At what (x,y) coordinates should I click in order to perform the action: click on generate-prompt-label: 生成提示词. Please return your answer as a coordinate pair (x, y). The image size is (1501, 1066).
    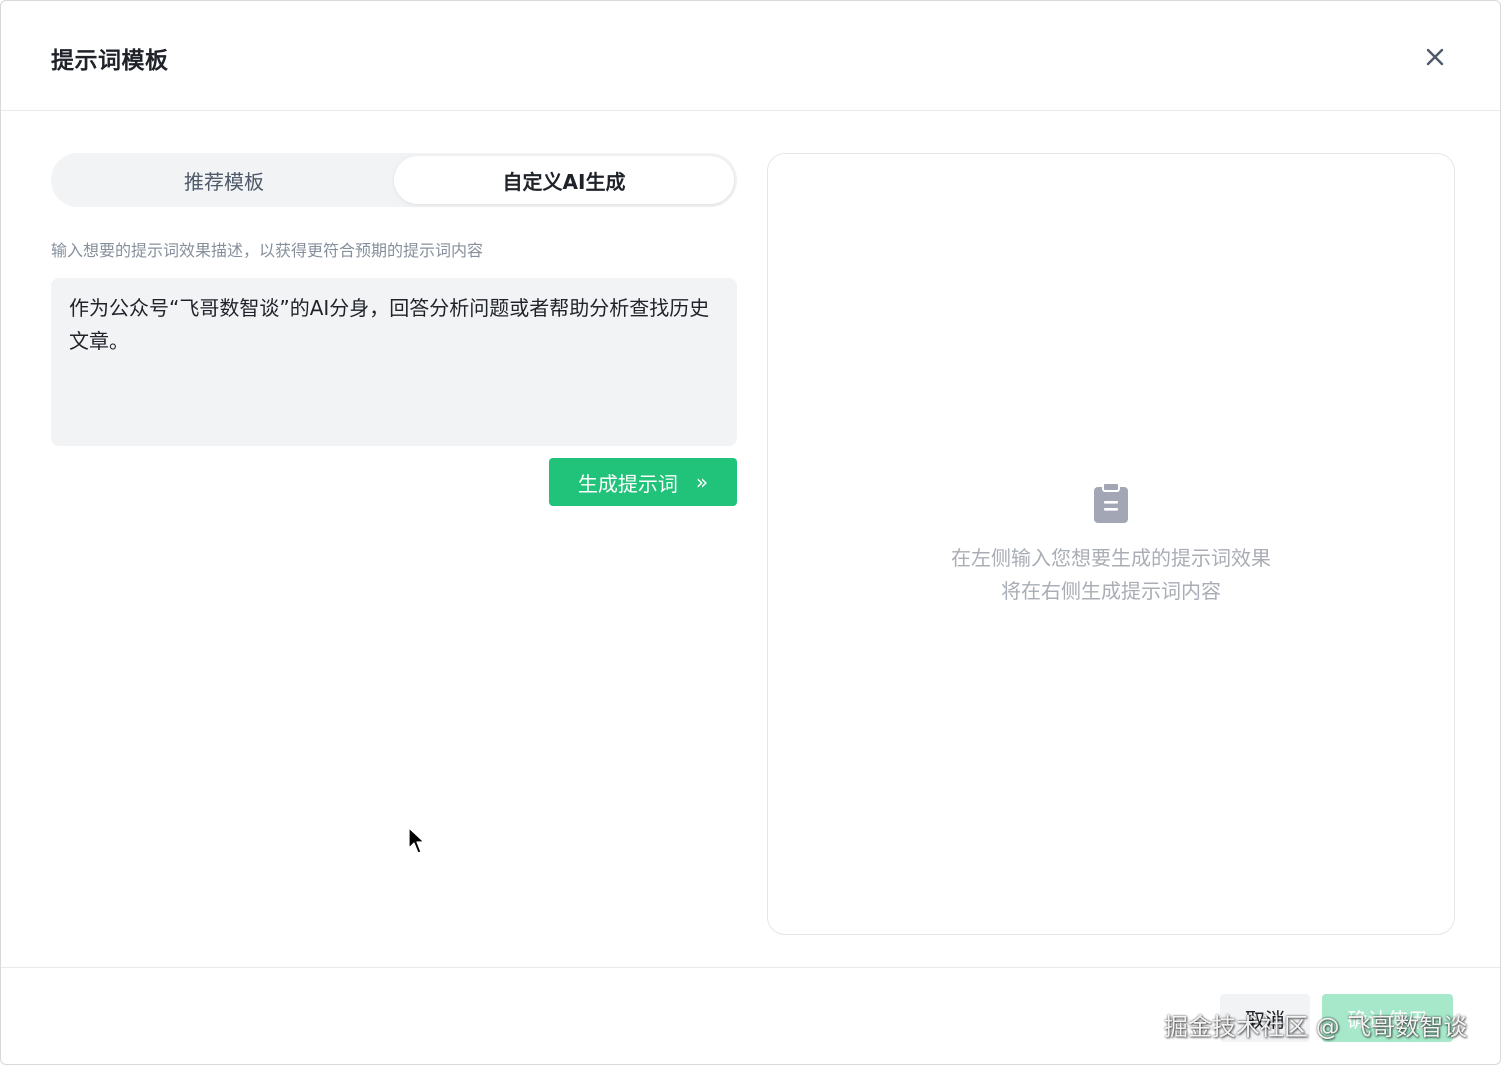
    Looking at the image, I should click on (627, 483).